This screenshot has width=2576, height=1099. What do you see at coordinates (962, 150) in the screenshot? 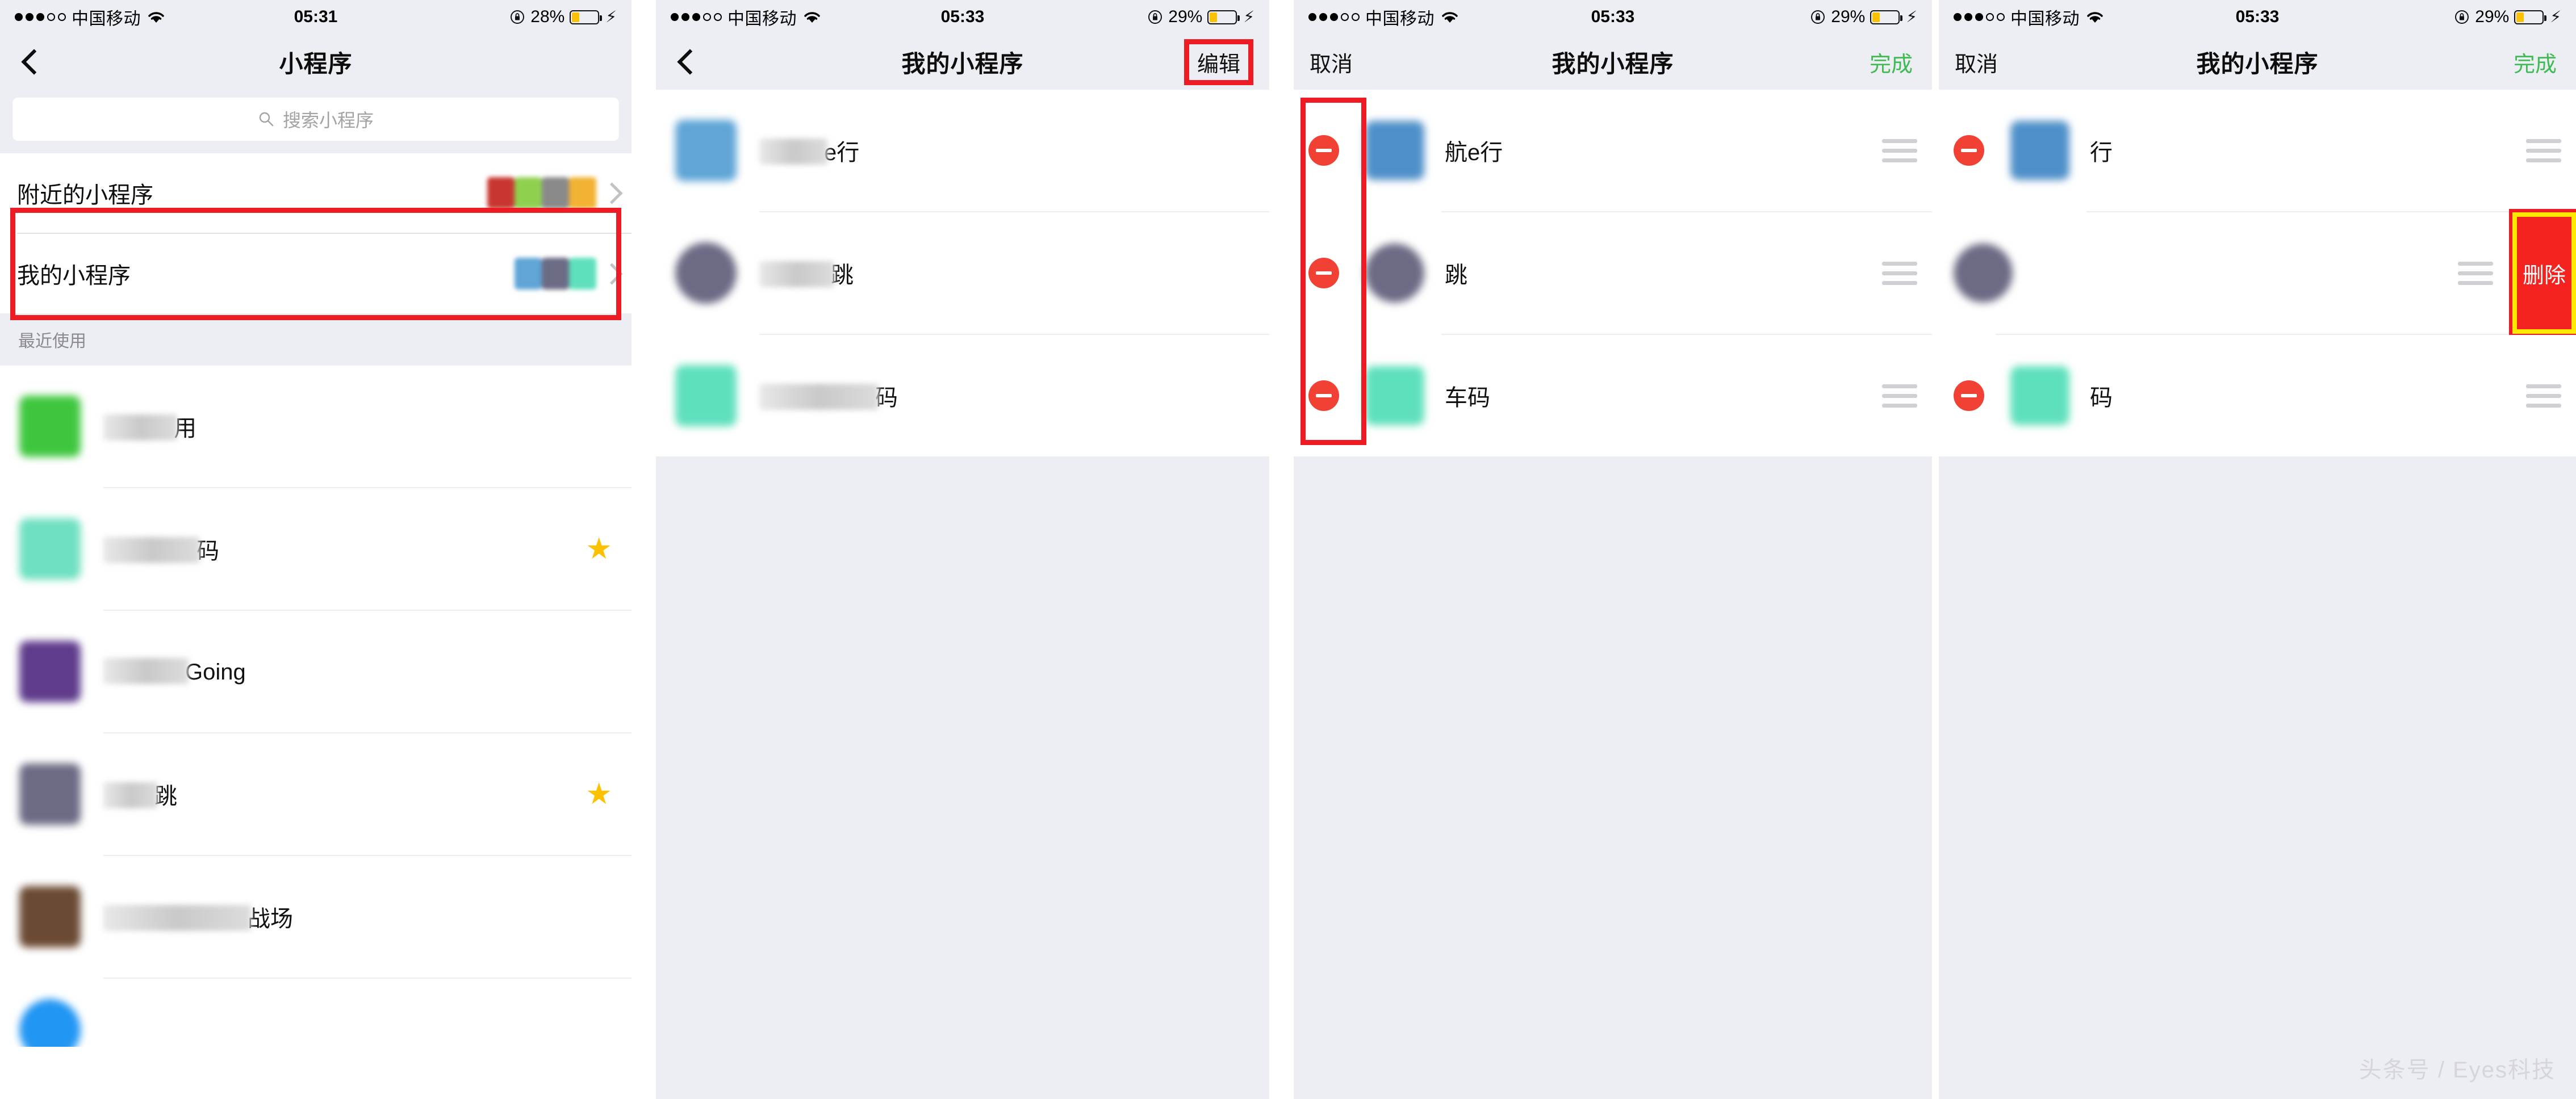
I see `list-item: e行` at bounding box center [962, 150].